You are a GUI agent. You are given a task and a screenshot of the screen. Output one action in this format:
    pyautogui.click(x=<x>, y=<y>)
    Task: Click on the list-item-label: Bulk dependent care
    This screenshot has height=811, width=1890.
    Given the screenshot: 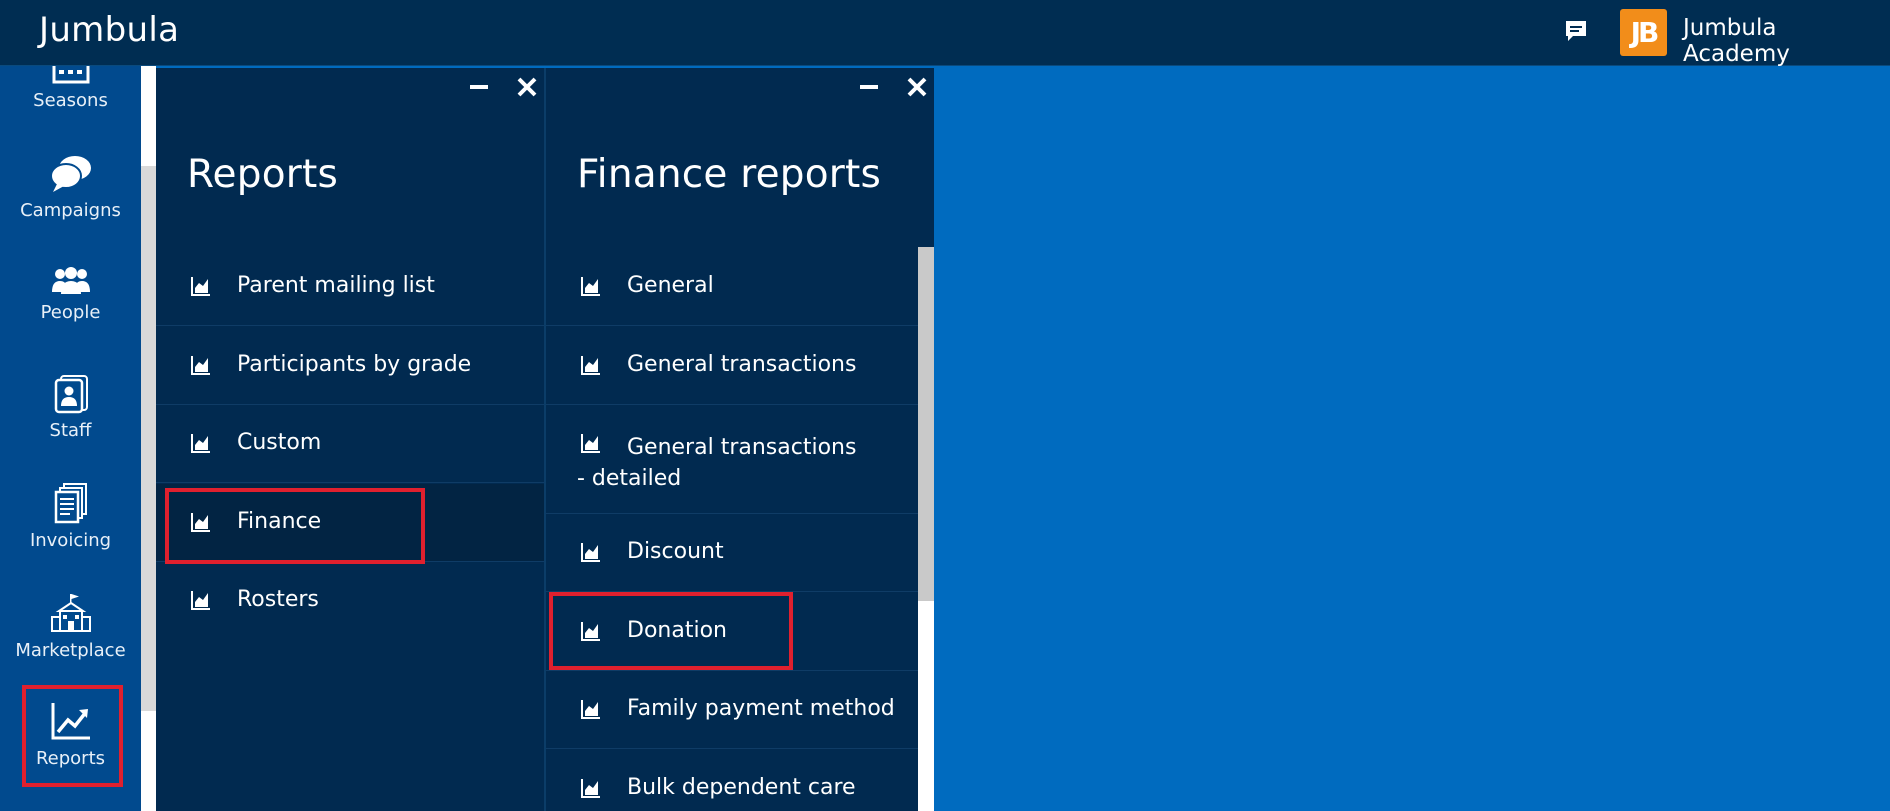 What is the action you would take?
    pyautogui.click(x=741, y=787)
    